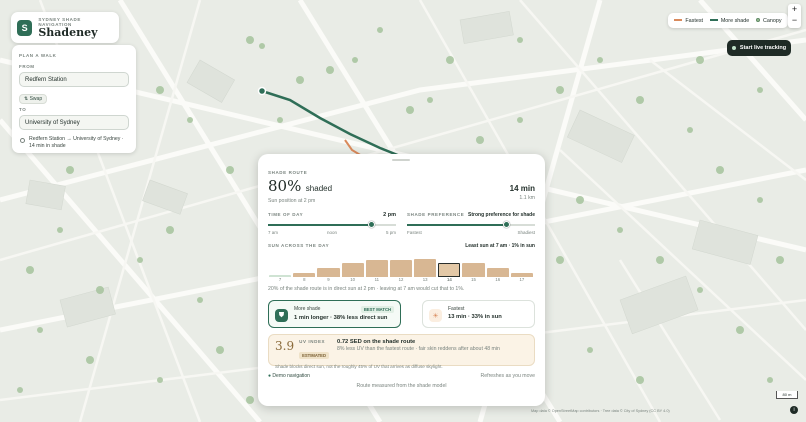 The image size is (806, 422). What do you see at coordinates (772, 20) in the screenshot?
I see `legend-canopy-label: Canopy` at bounding box center [772, 20].